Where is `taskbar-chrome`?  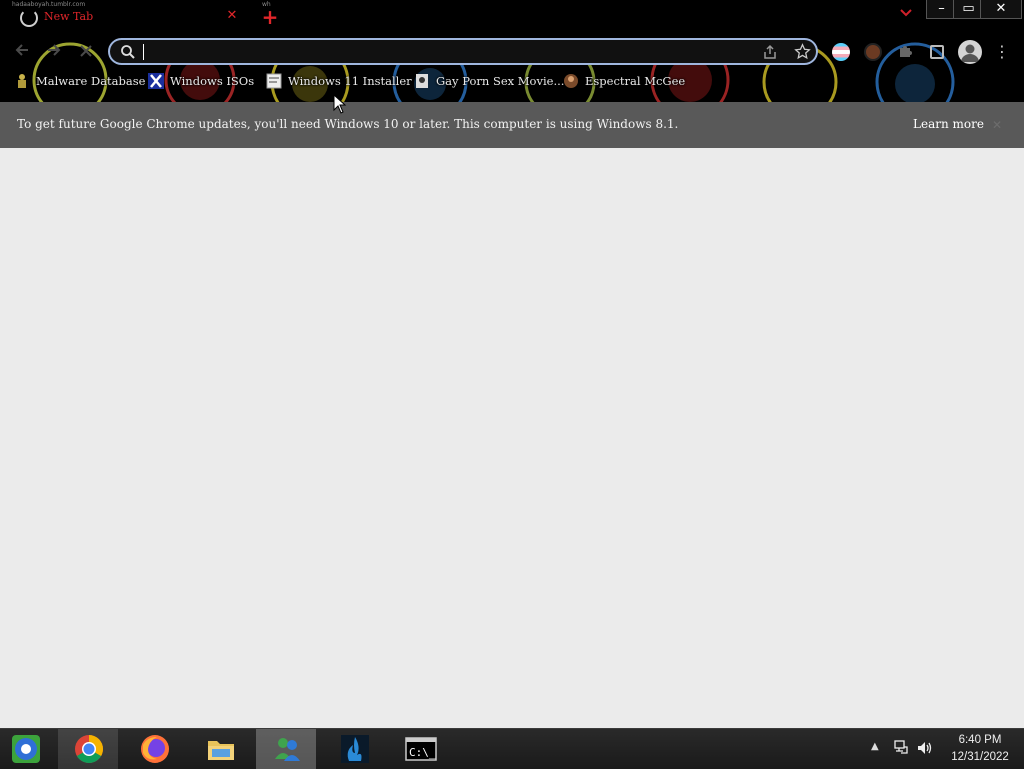
taskbar-chrome is located at coordinates (88, 749).